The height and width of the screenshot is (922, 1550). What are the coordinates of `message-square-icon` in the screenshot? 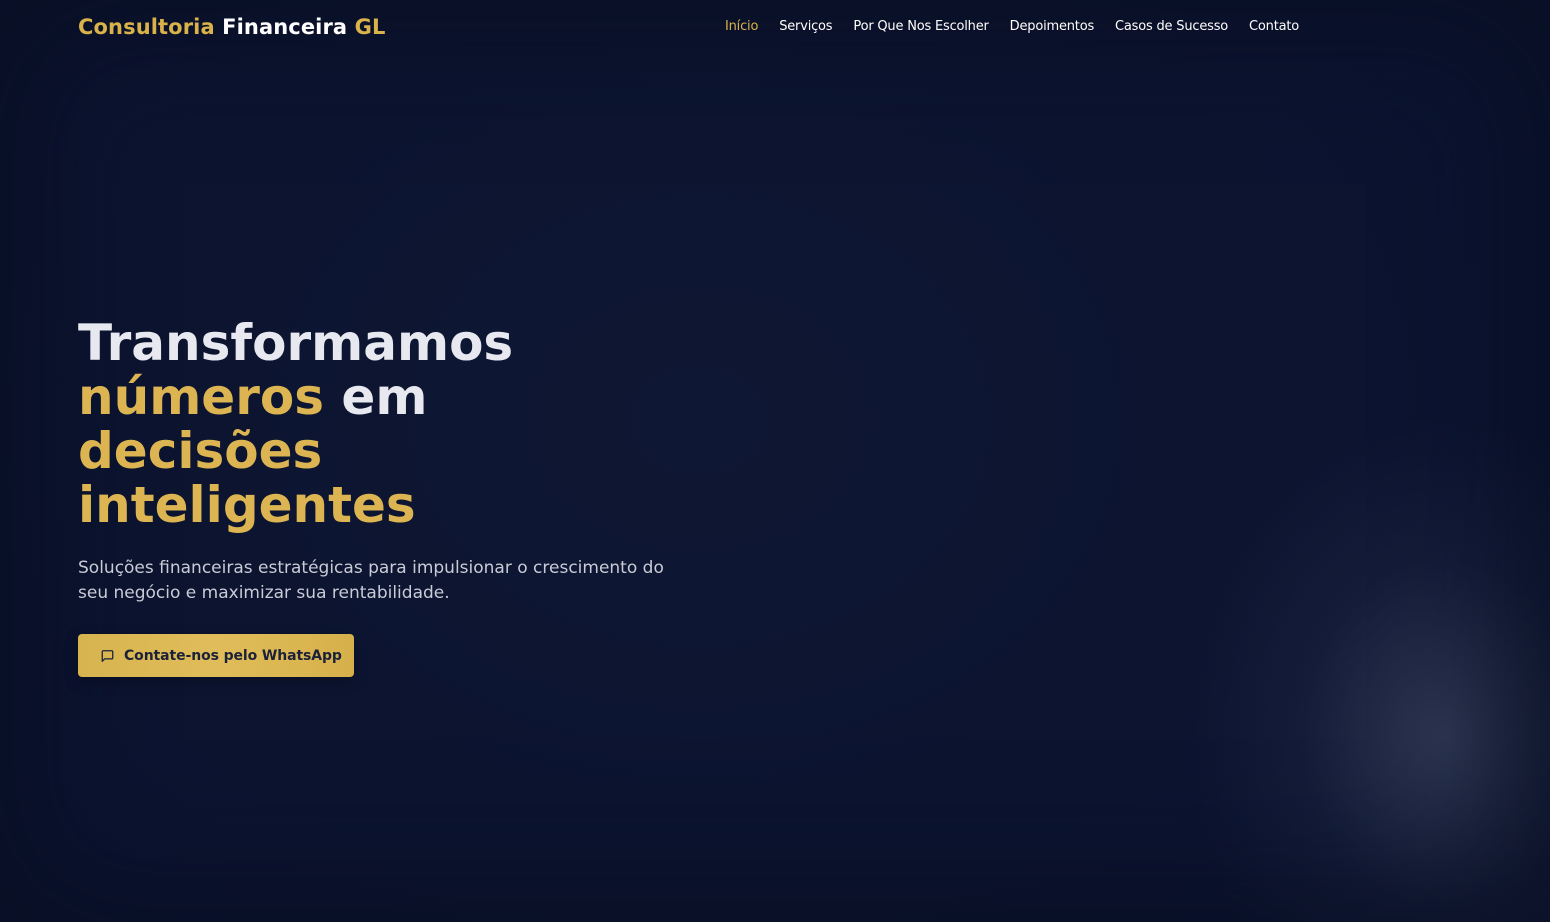 It's located at (107, 656).